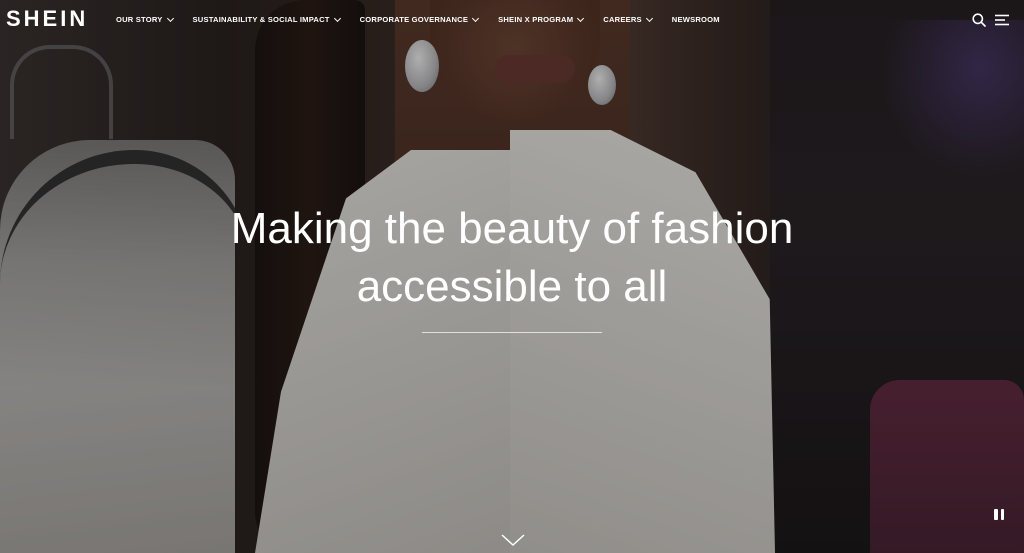 The width and height of the screenshot is (1024, 553). I want to click on nav-item-careers: CAREERS, so click(628, 20).